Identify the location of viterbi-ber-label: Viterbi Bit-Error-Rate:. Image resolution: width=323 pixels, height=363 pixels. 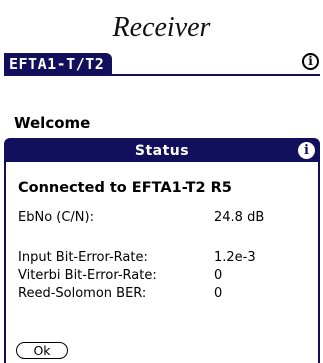
(87, 275).